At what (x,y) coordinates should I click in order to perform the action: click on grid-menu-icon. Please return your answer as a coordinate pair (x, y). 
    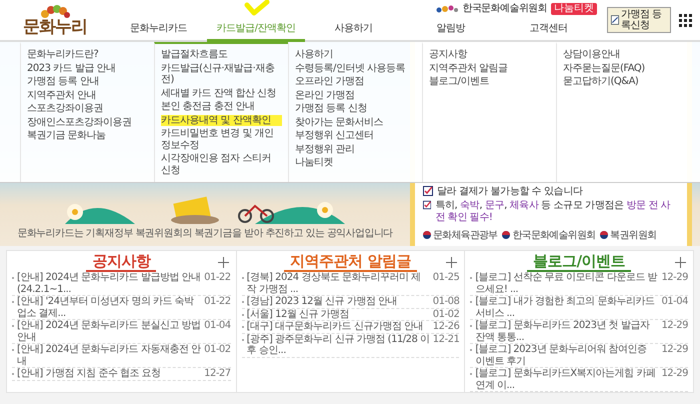
    Looking at the image, I should click on (685, 20).